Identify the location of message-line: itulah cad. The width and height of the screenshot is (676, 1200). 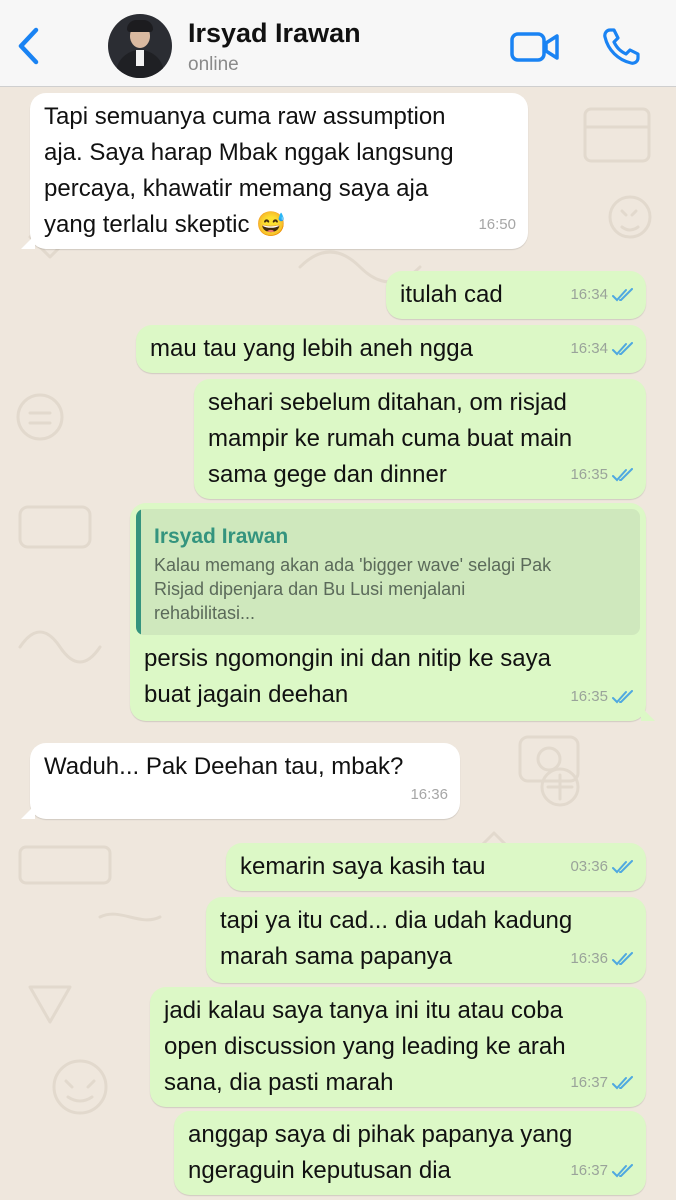
(451, 294).